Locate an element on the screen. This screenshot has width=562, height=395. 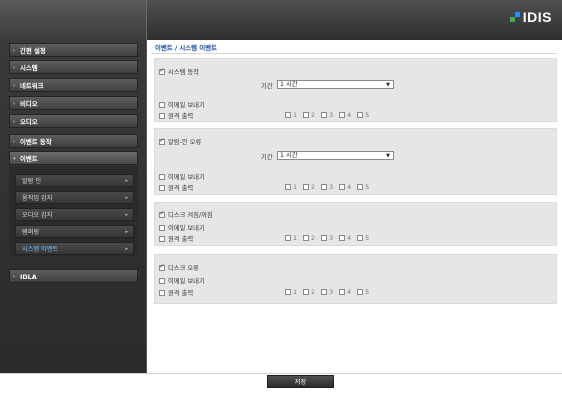
system-operation-toggle: 시스템 동작 is located at coordinates (179, 71).